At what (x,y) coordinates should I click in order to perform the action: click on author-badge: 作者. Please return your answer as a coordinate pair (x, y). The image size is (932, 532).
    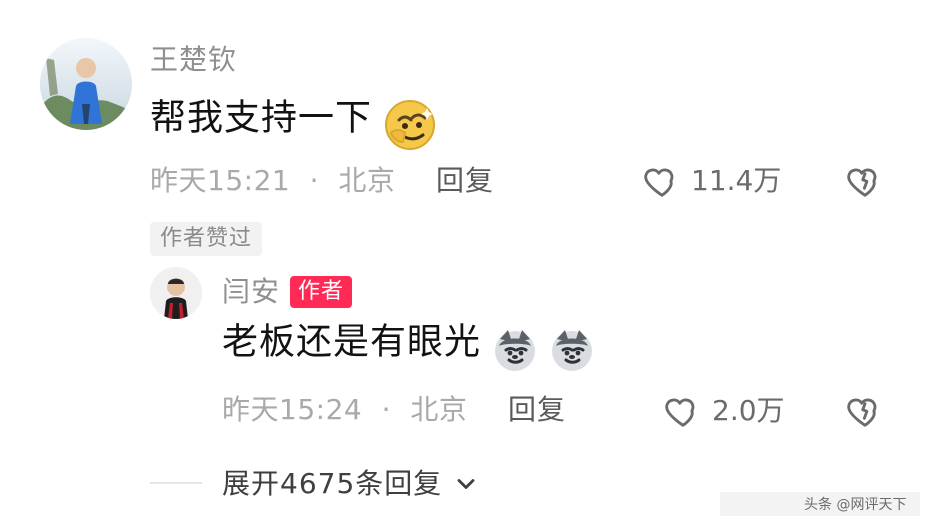
    Looking at the image, I should click on (321, 292).